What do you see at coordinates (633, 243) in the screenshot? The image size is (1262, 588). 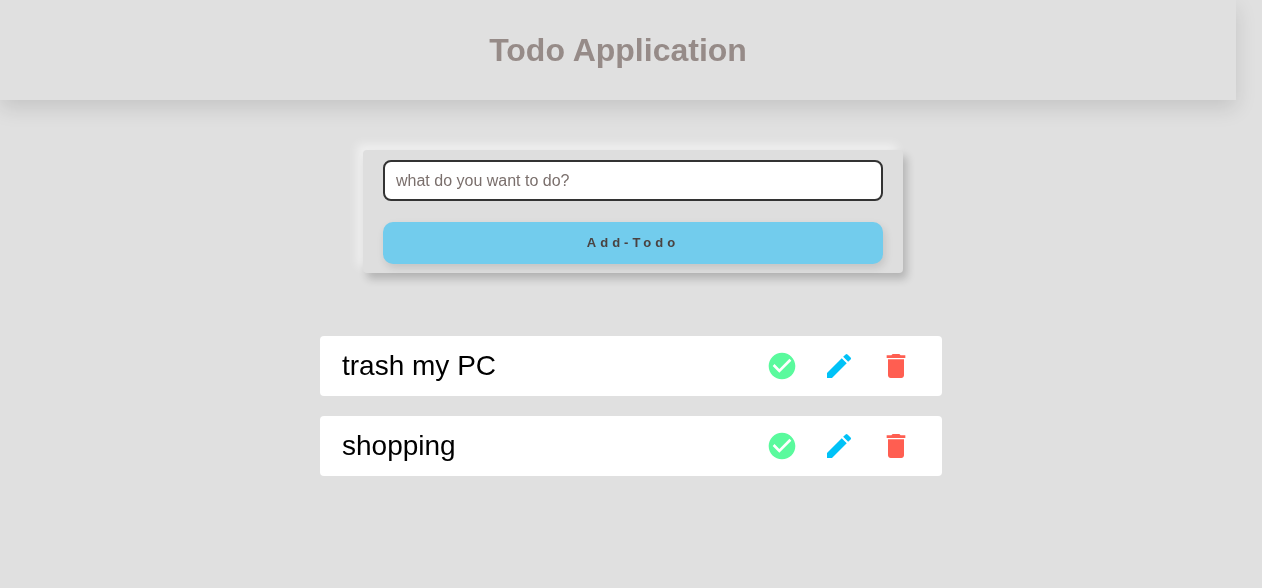 I see `add-todo-button: Add-Todo` at bounding box center [633, 243].